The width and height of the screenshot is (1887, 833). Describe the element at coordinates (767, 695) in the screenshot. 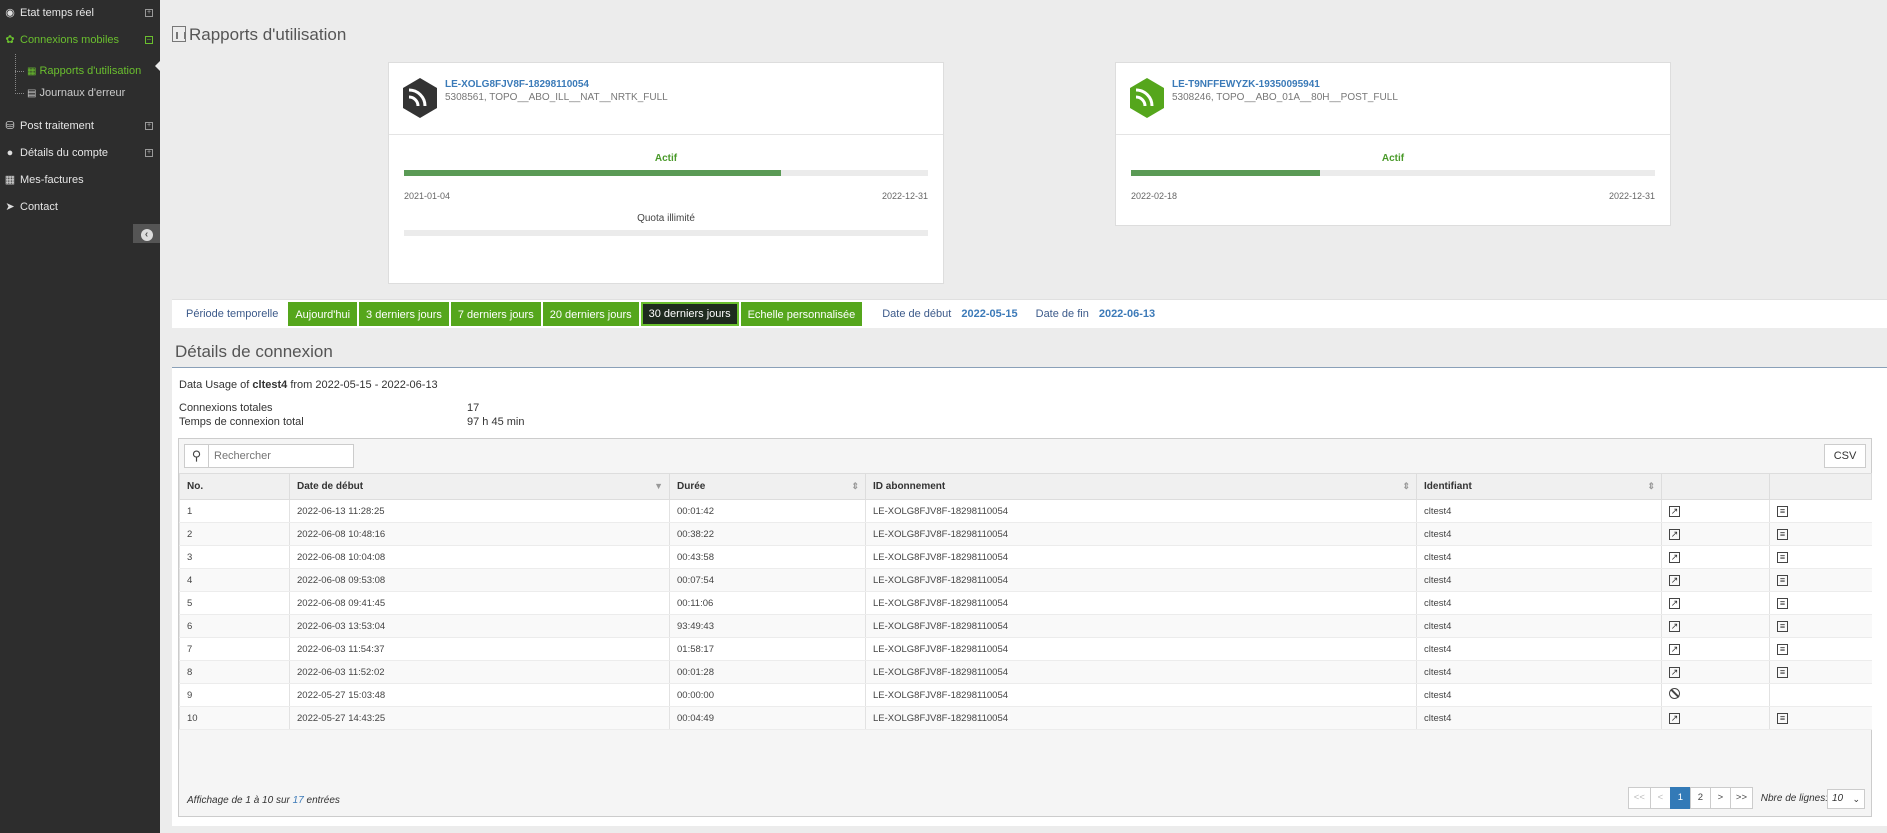

I see `row-duration: 00:00:00` at that location.